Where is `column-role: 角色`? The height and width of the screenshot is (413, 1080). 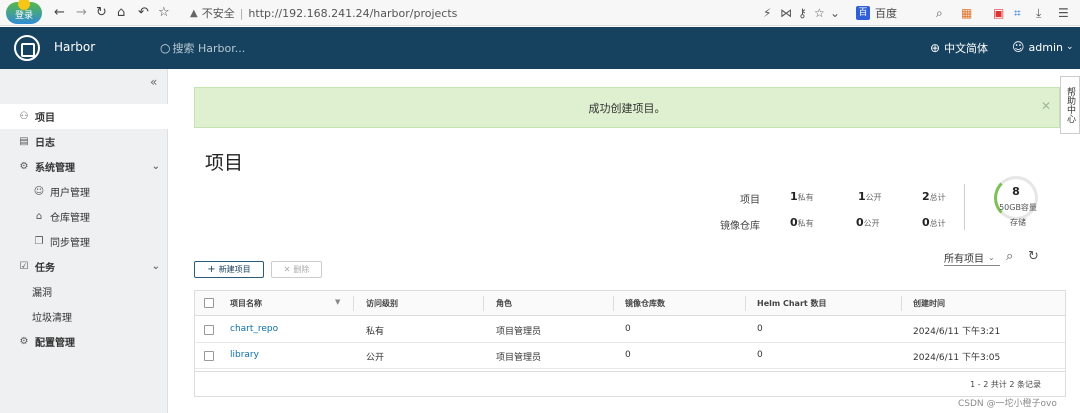 column-role: 角色 is located at coordinates (504, 303).